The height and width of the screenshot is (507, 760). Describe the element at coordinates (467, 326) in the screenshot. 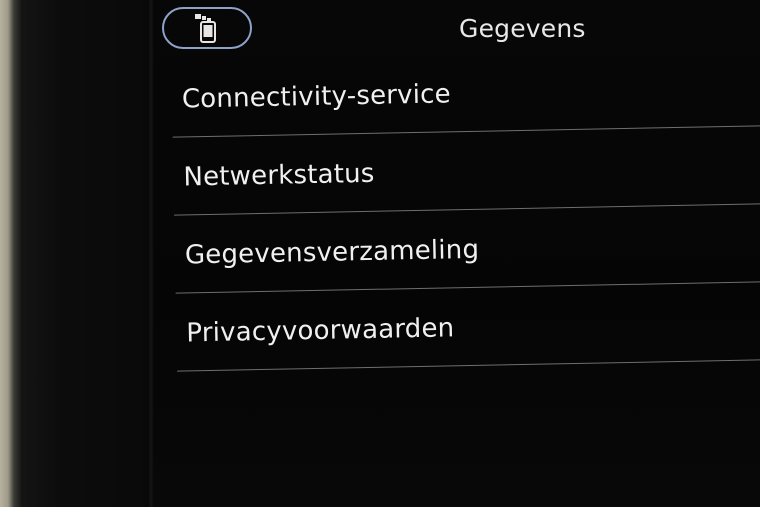

I see `list-item-privacyvoorwaarden: Privacyvoorwaarden` at that location.